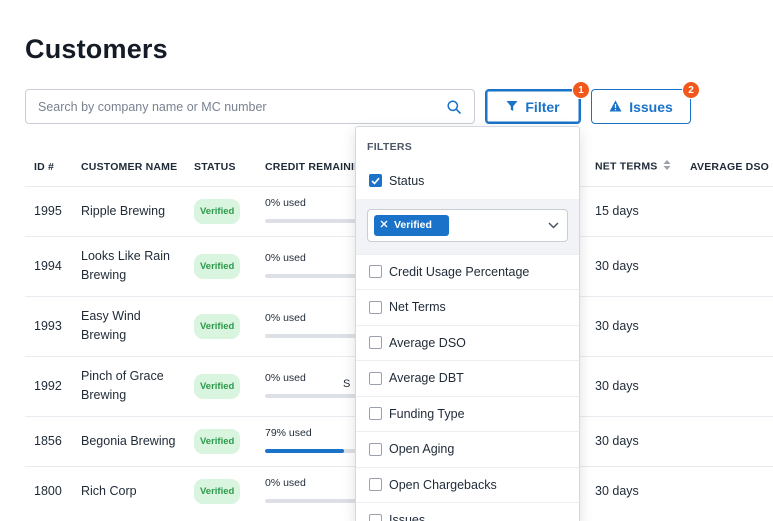 Image resolution: width=773 pixels, height=521 pixels. What do you see at coordinates (467, 450) in the screenshot?
I see `filter-option-open-aging: Open Aging` at bounding box center [467, 450].